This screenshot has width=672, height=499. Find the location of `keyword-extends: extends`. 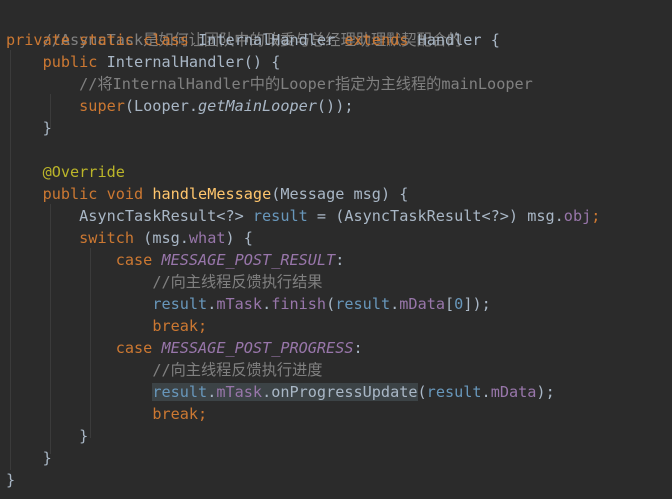

keyword-extends: extends is located at coordinates (376, 40).